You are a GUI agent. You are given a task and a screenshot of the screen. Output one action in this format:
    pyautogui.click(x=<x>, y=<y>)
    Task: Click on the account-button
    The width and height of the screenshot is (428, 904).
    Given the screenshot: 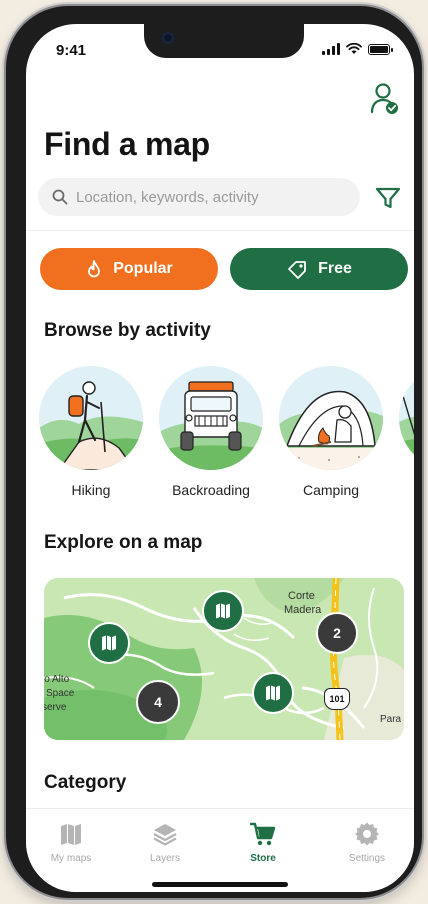 What is the action you would take?
    pyautogui.click(x=385, y=99)
    